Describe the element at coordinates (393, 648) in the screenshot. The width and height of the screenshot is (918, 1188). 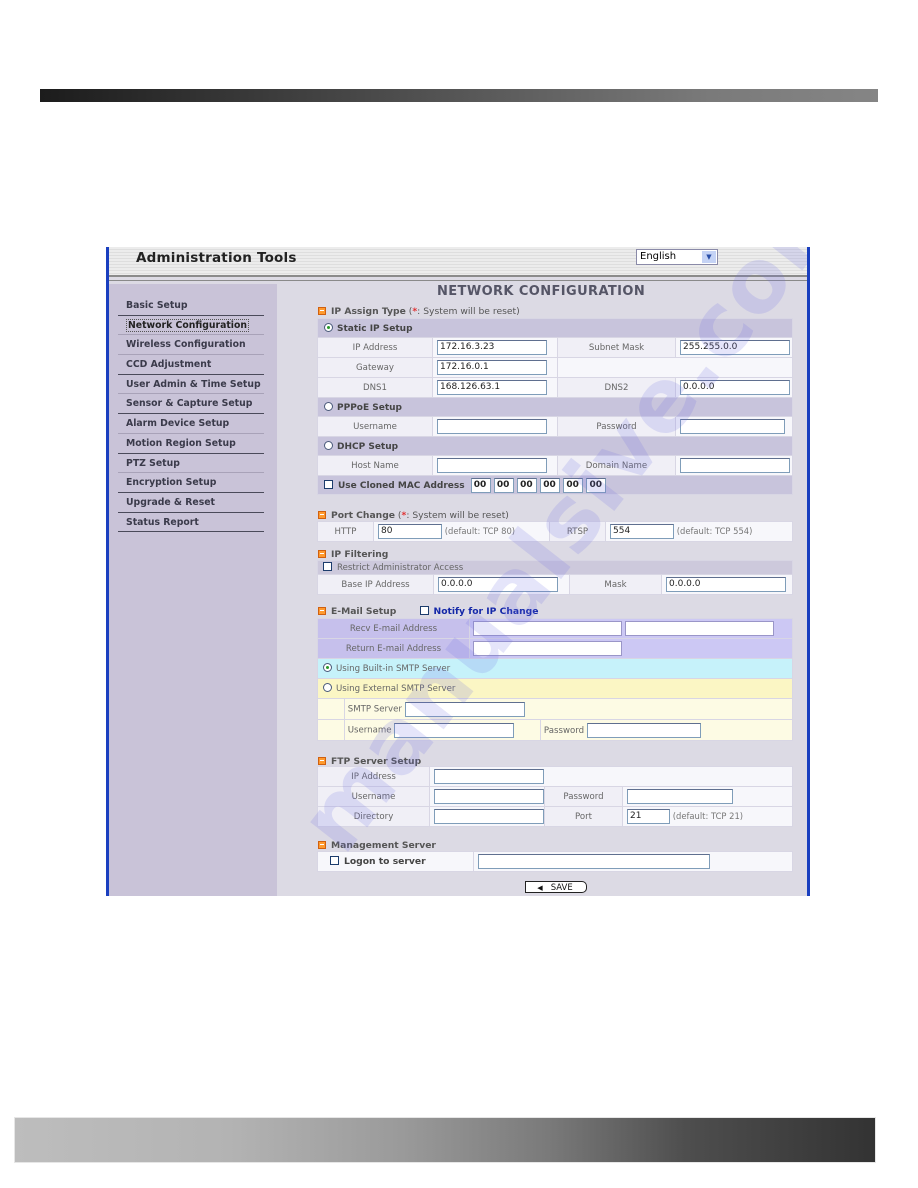
I see `return-email-label: Return E-mail Address` at that location.